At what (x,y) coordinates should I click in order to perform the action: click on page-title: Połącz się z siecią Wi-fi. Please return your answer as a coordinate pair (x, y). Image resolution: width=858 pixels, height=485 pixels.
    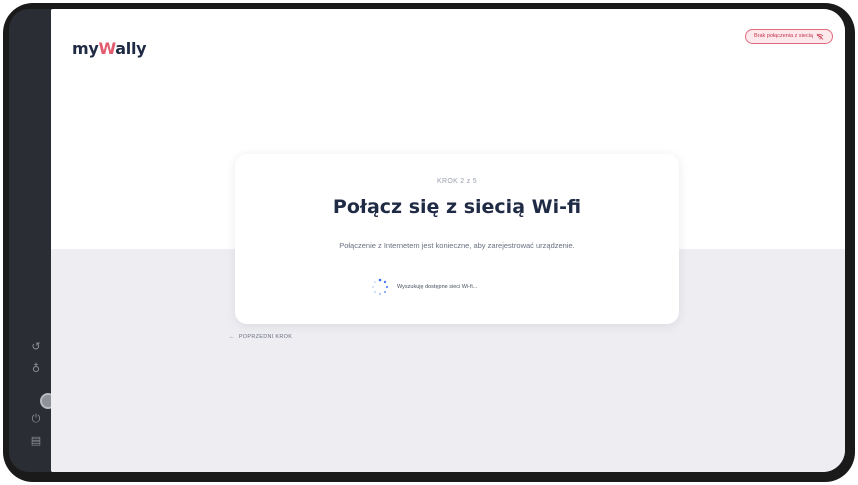
    Looking at the image, I should click on (457, 207).